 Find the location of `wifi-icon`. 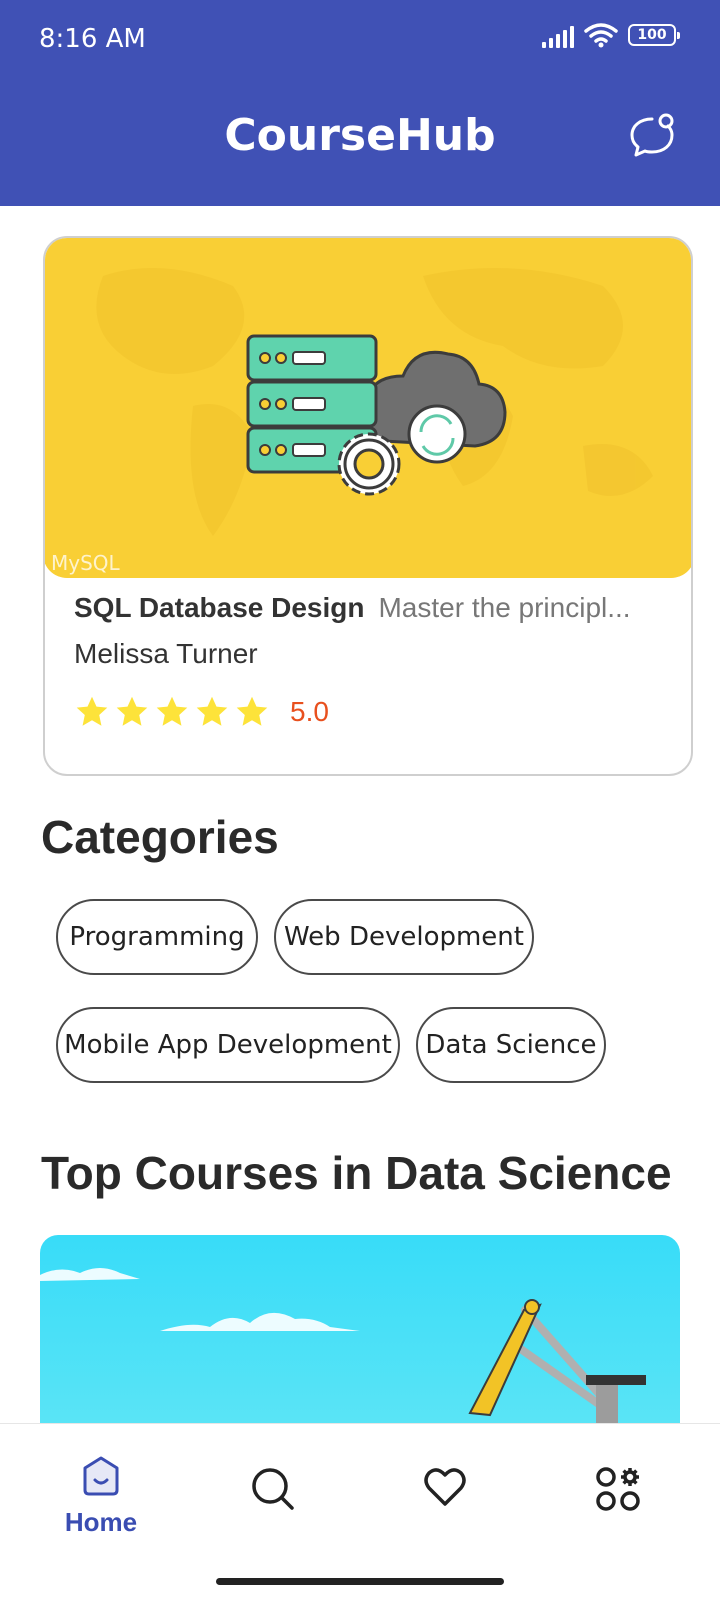

wifi-icon is located at coordinates (601, 35).